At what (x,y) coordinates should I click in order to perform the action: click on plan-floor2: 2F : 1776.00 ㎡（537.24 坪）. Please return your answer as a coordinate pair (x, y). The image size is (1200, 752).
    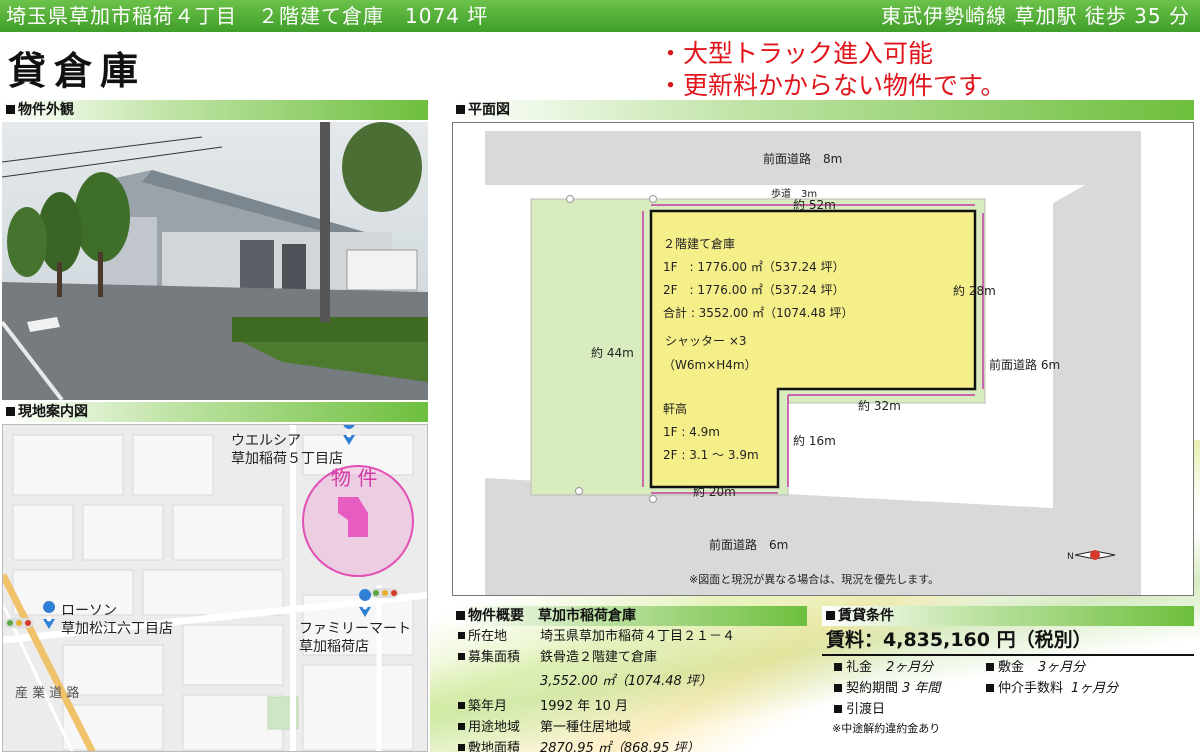
    Looking at the image, I should click on (754, 290).